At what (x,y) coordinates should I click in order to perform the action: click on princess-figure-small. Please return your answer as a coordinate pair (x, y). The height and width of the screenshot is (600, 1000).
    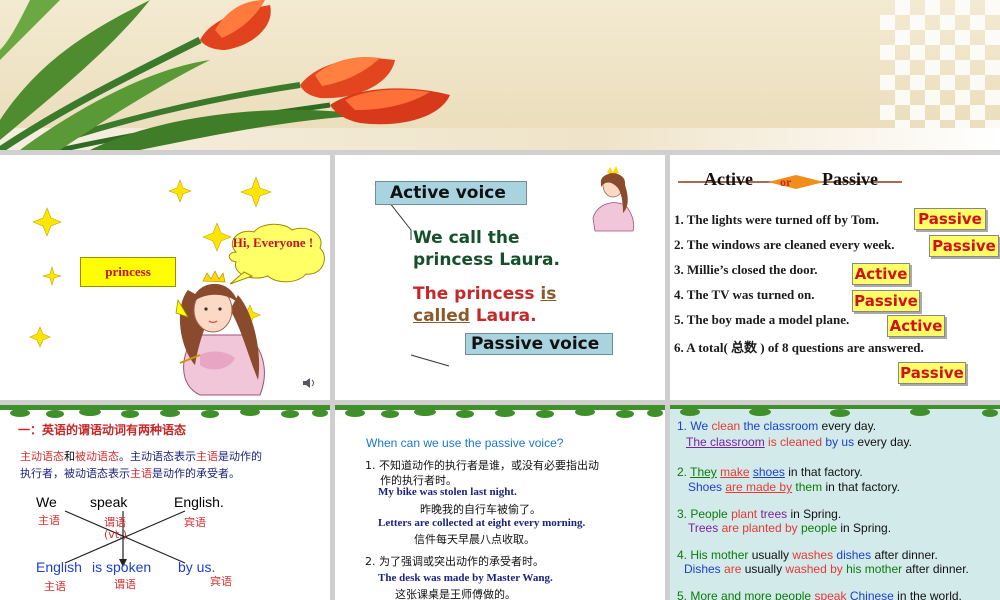
    Looking at the image, I should click on (613, 199).